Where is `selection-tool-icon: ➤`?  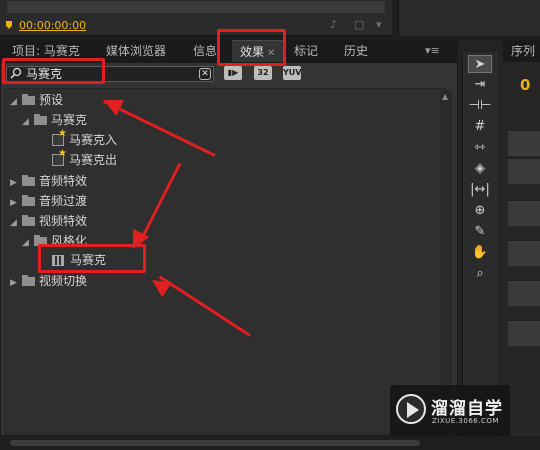
selection-tool-icon: ➤ is located at coordinates (480, 64).